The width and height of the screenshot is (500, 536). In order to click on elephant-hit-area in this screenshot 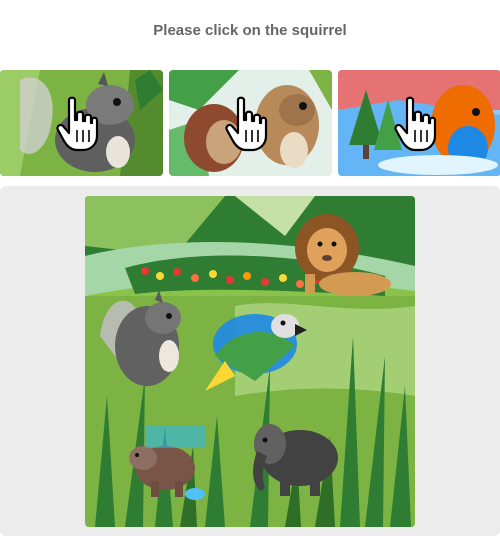, I will do `click(297, 461)`.